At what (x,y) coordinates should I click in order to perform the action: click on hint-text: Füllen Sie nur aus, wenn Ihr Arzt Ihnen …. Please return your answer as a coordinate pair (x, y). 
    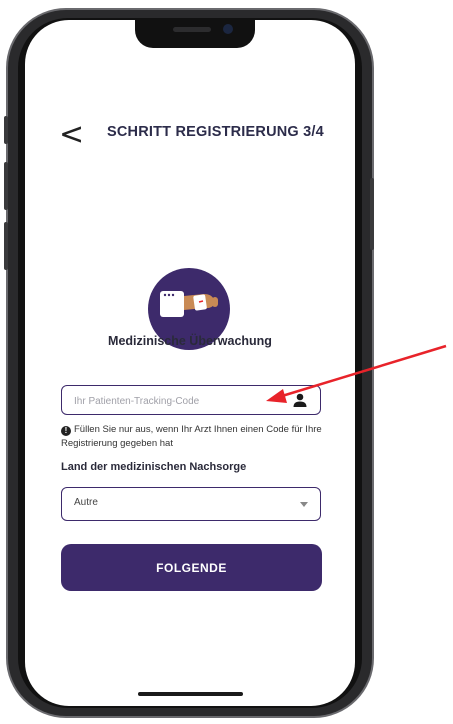
    Looking at the image, I should click on (191, 436).